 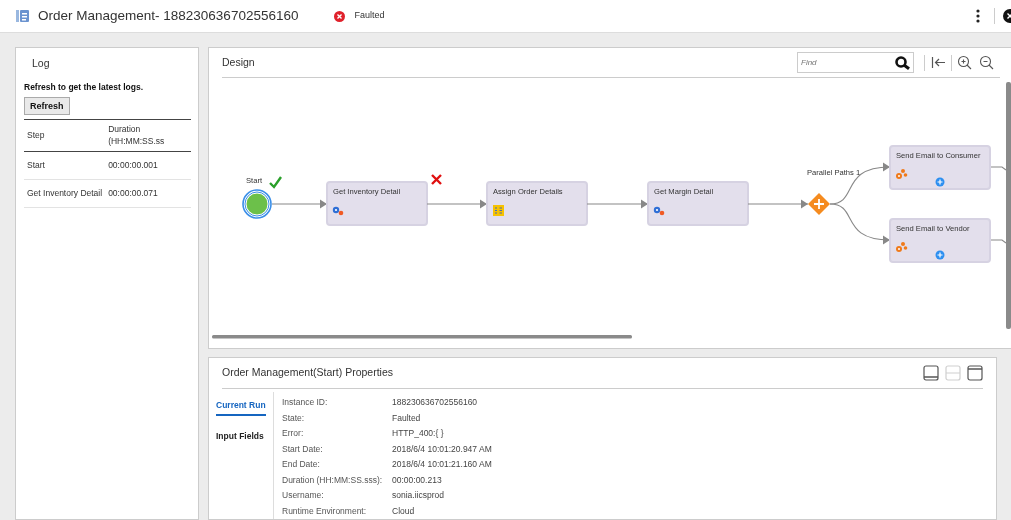 I want to click on fit-left-button, so click(x=938, y=62).